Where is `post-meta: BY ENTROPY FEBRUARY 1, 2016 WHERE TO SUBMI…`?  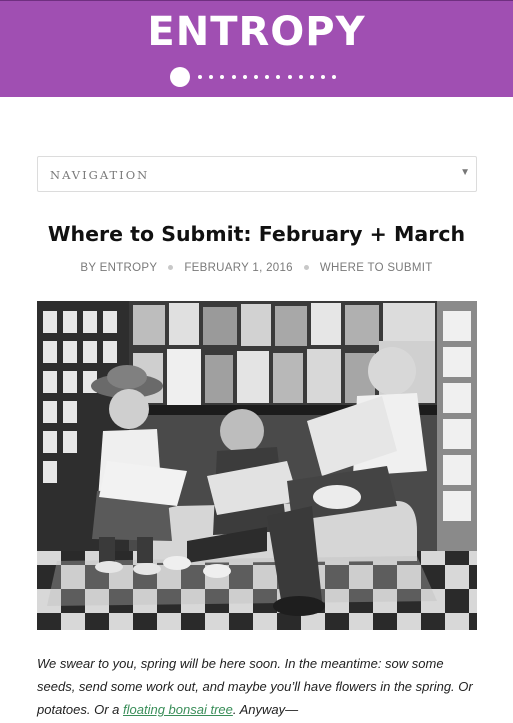
post-meta: BY ENTROPY FEBRUARY 1, 2016 WHERE TO SUBMI… is located at coordinates (256, 268).